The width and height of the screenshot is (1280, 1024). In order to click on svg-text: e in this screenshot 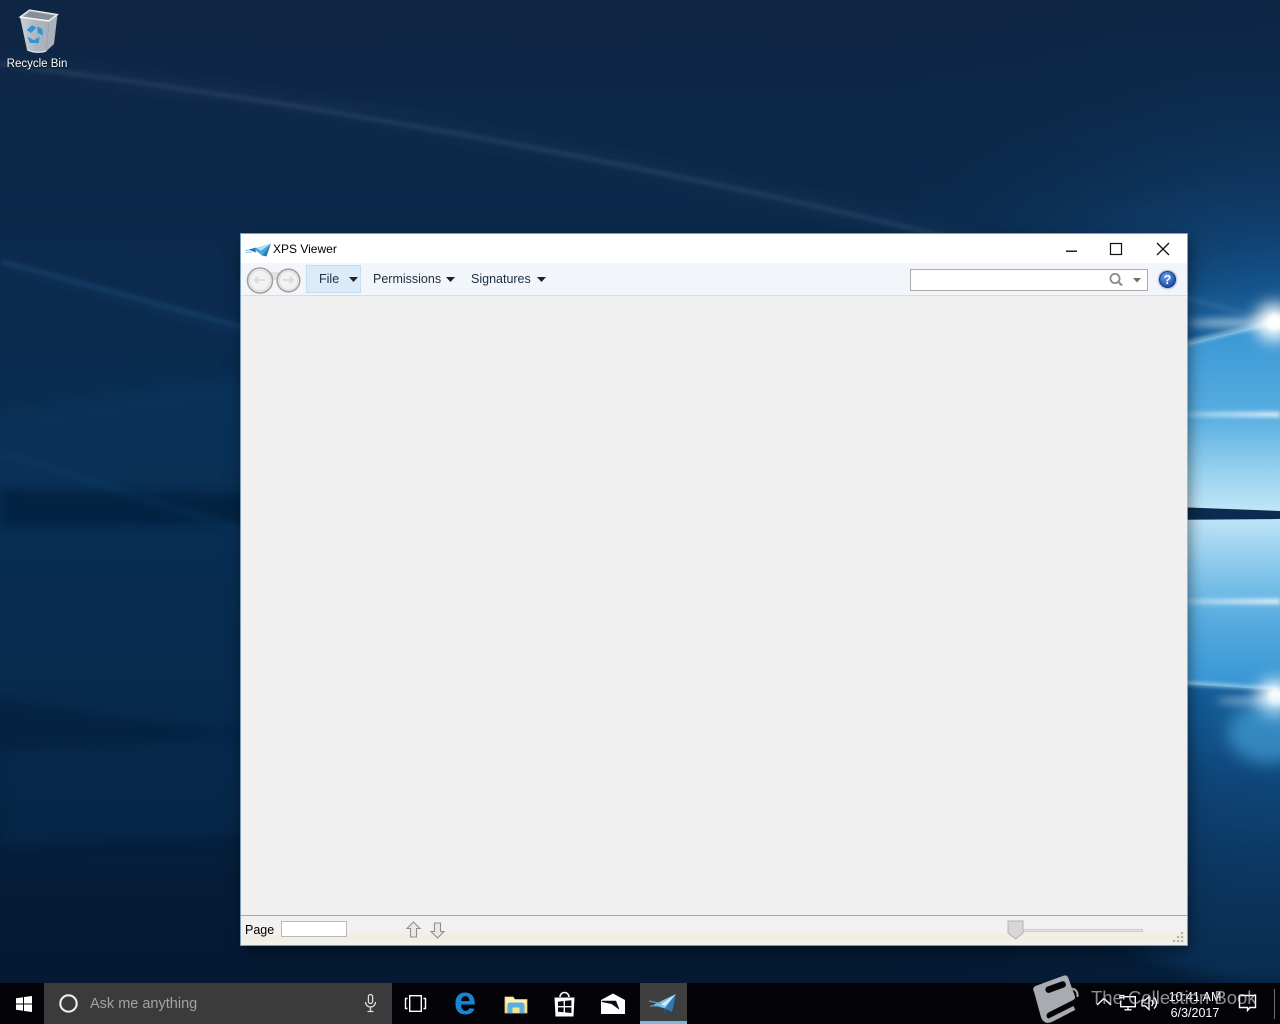, I will do `click(465, 1001)`.